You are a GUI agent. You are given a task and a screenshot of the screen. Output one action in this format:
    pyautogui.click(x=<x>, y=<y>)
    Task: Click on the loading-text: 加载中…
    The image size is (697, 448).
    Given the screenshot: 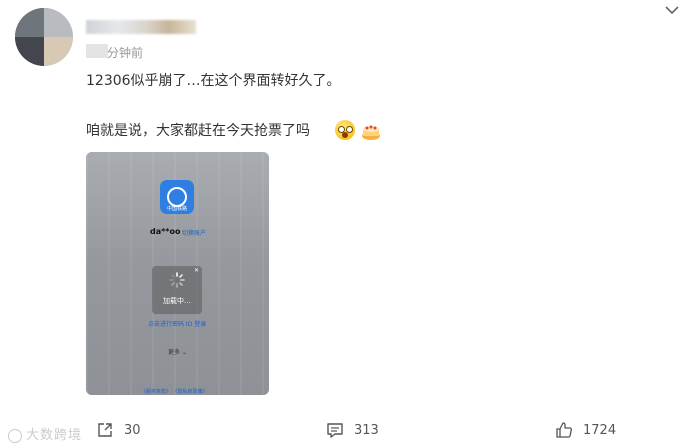 What is the action you would take?
    pyautogui.click(x=177, y=301)
    